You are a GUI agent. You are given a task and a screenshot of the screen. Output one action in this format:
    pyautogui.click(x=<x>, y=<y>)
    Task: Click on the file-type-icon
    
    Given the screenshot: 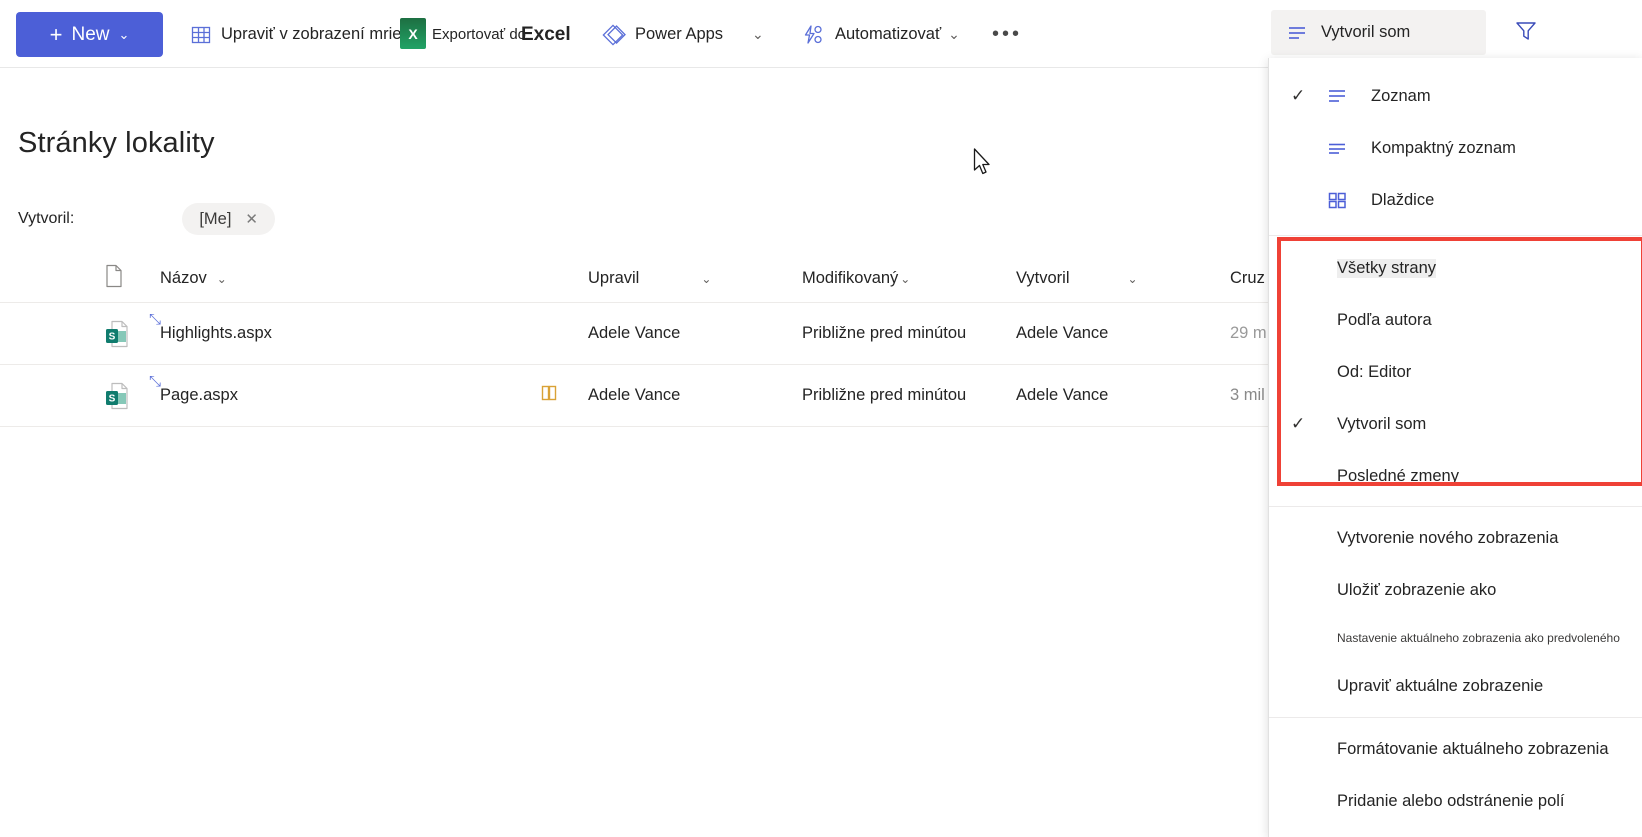 What is the action you would take?
    pyautogui.click(x=114, y=278)
    